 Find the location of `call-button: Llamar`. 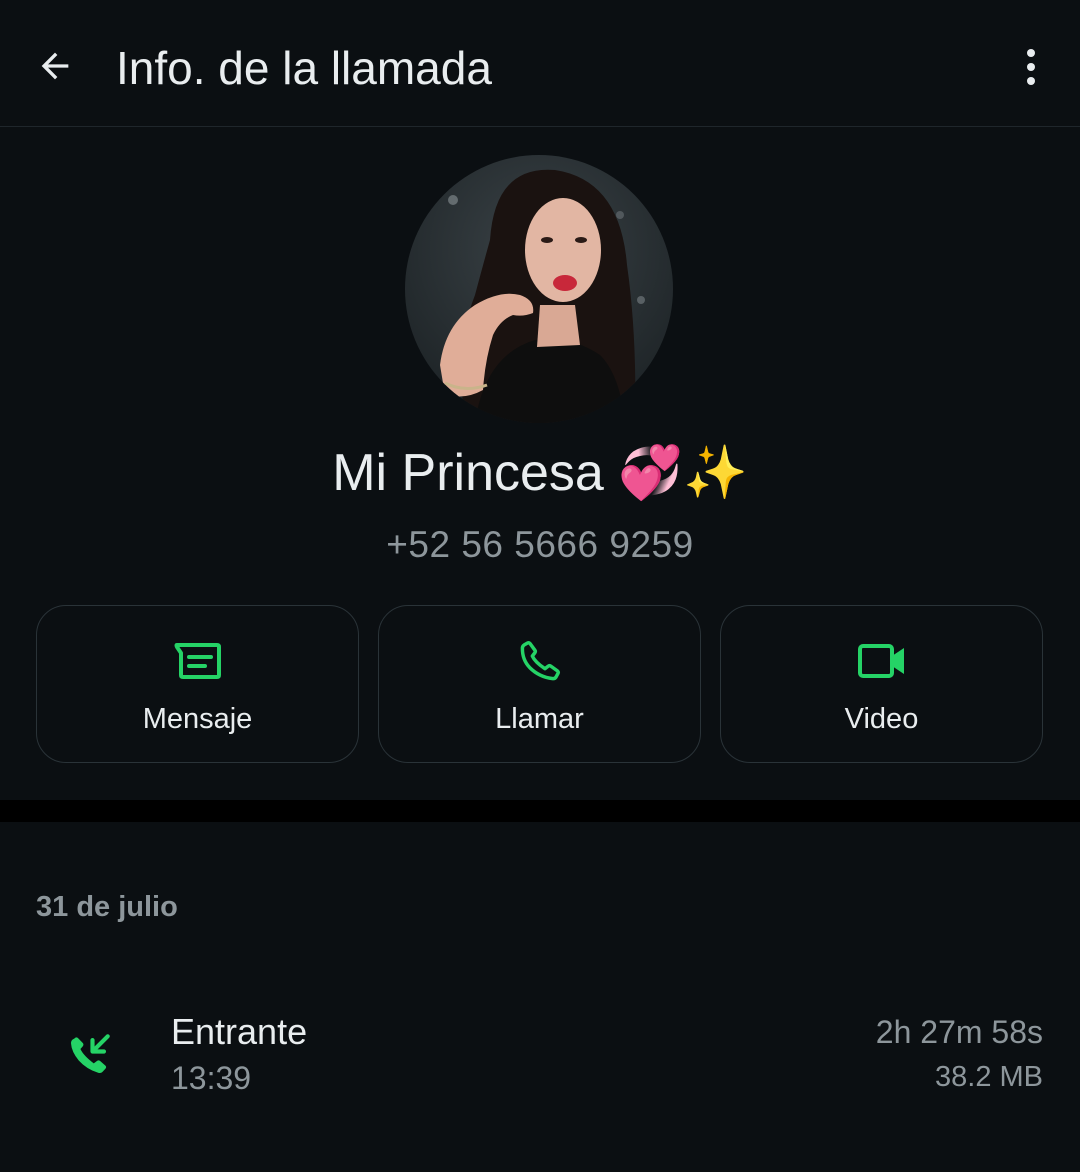

call-button: Llamar is located at coordinates (539, 684).